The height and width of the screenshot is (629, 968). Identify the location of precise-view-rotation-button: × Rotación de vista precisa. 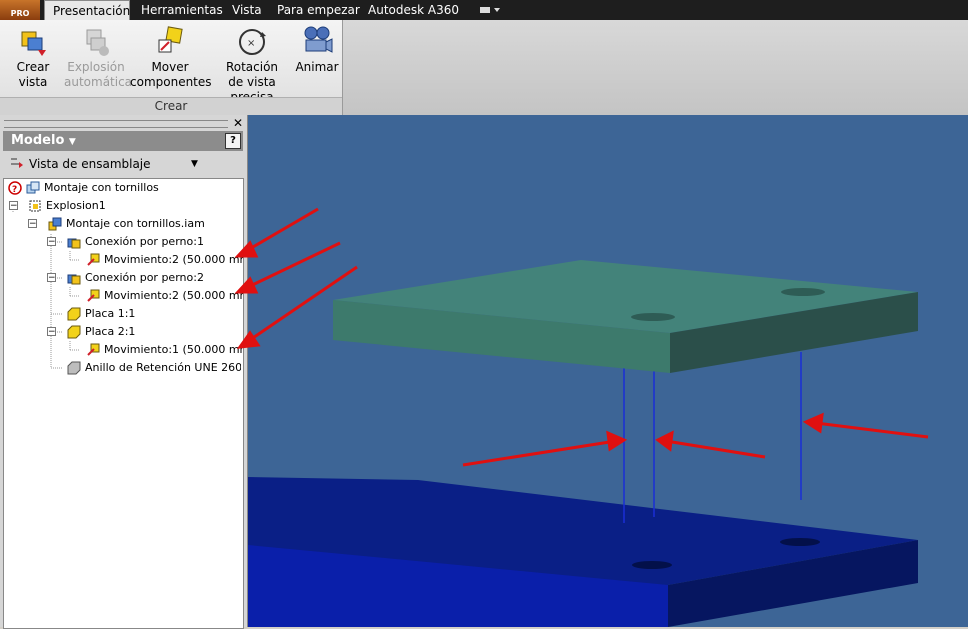
(252, 62).